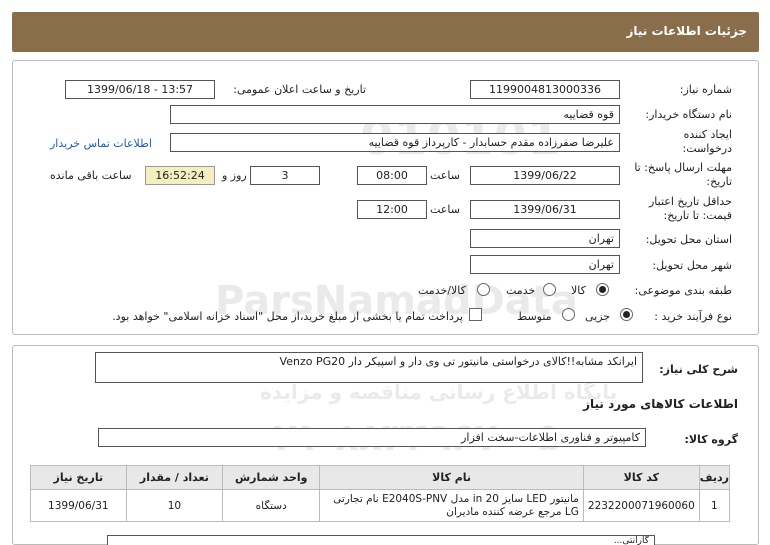 The image size is (770, 545). Describe the element at coordinates (285, 175) in the screenshot. I see `days-remaining-field: 3` at that location.